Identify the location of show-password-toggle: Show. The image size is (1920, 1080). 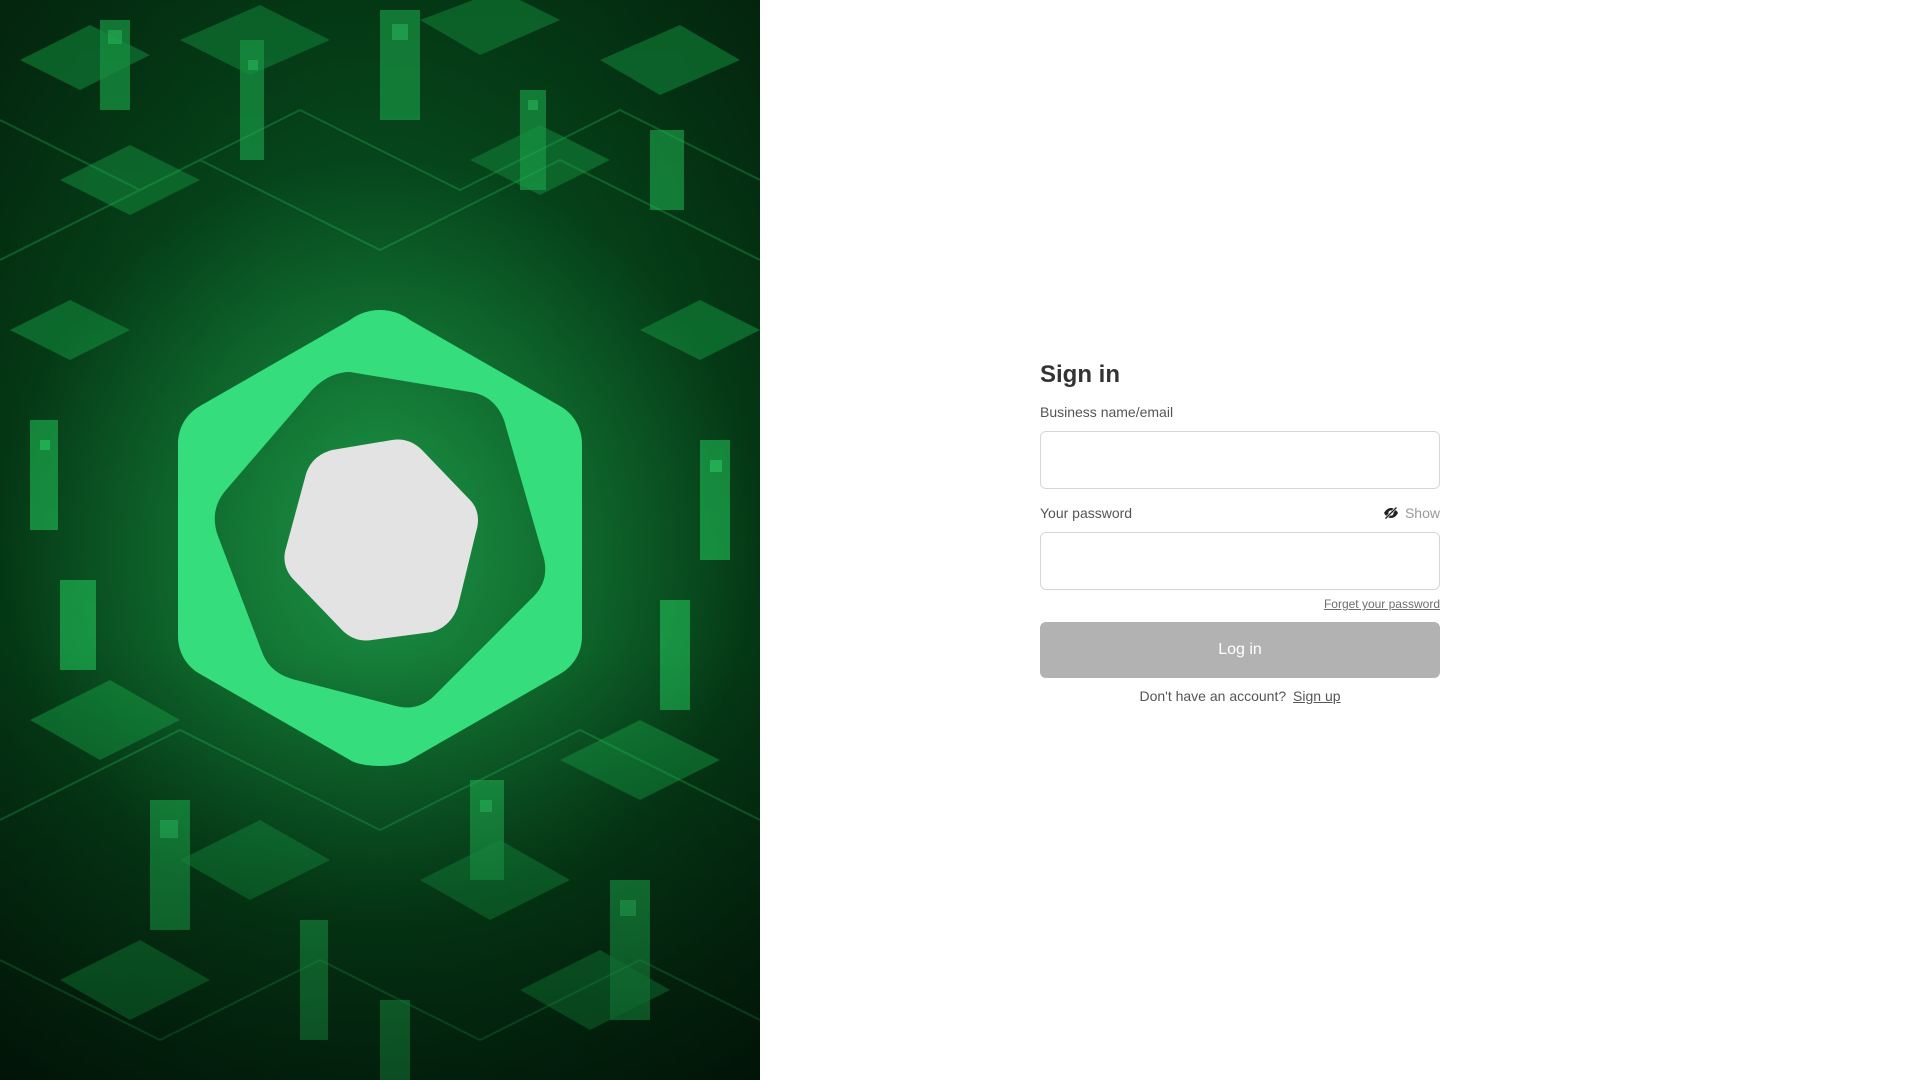
(1411, 513).